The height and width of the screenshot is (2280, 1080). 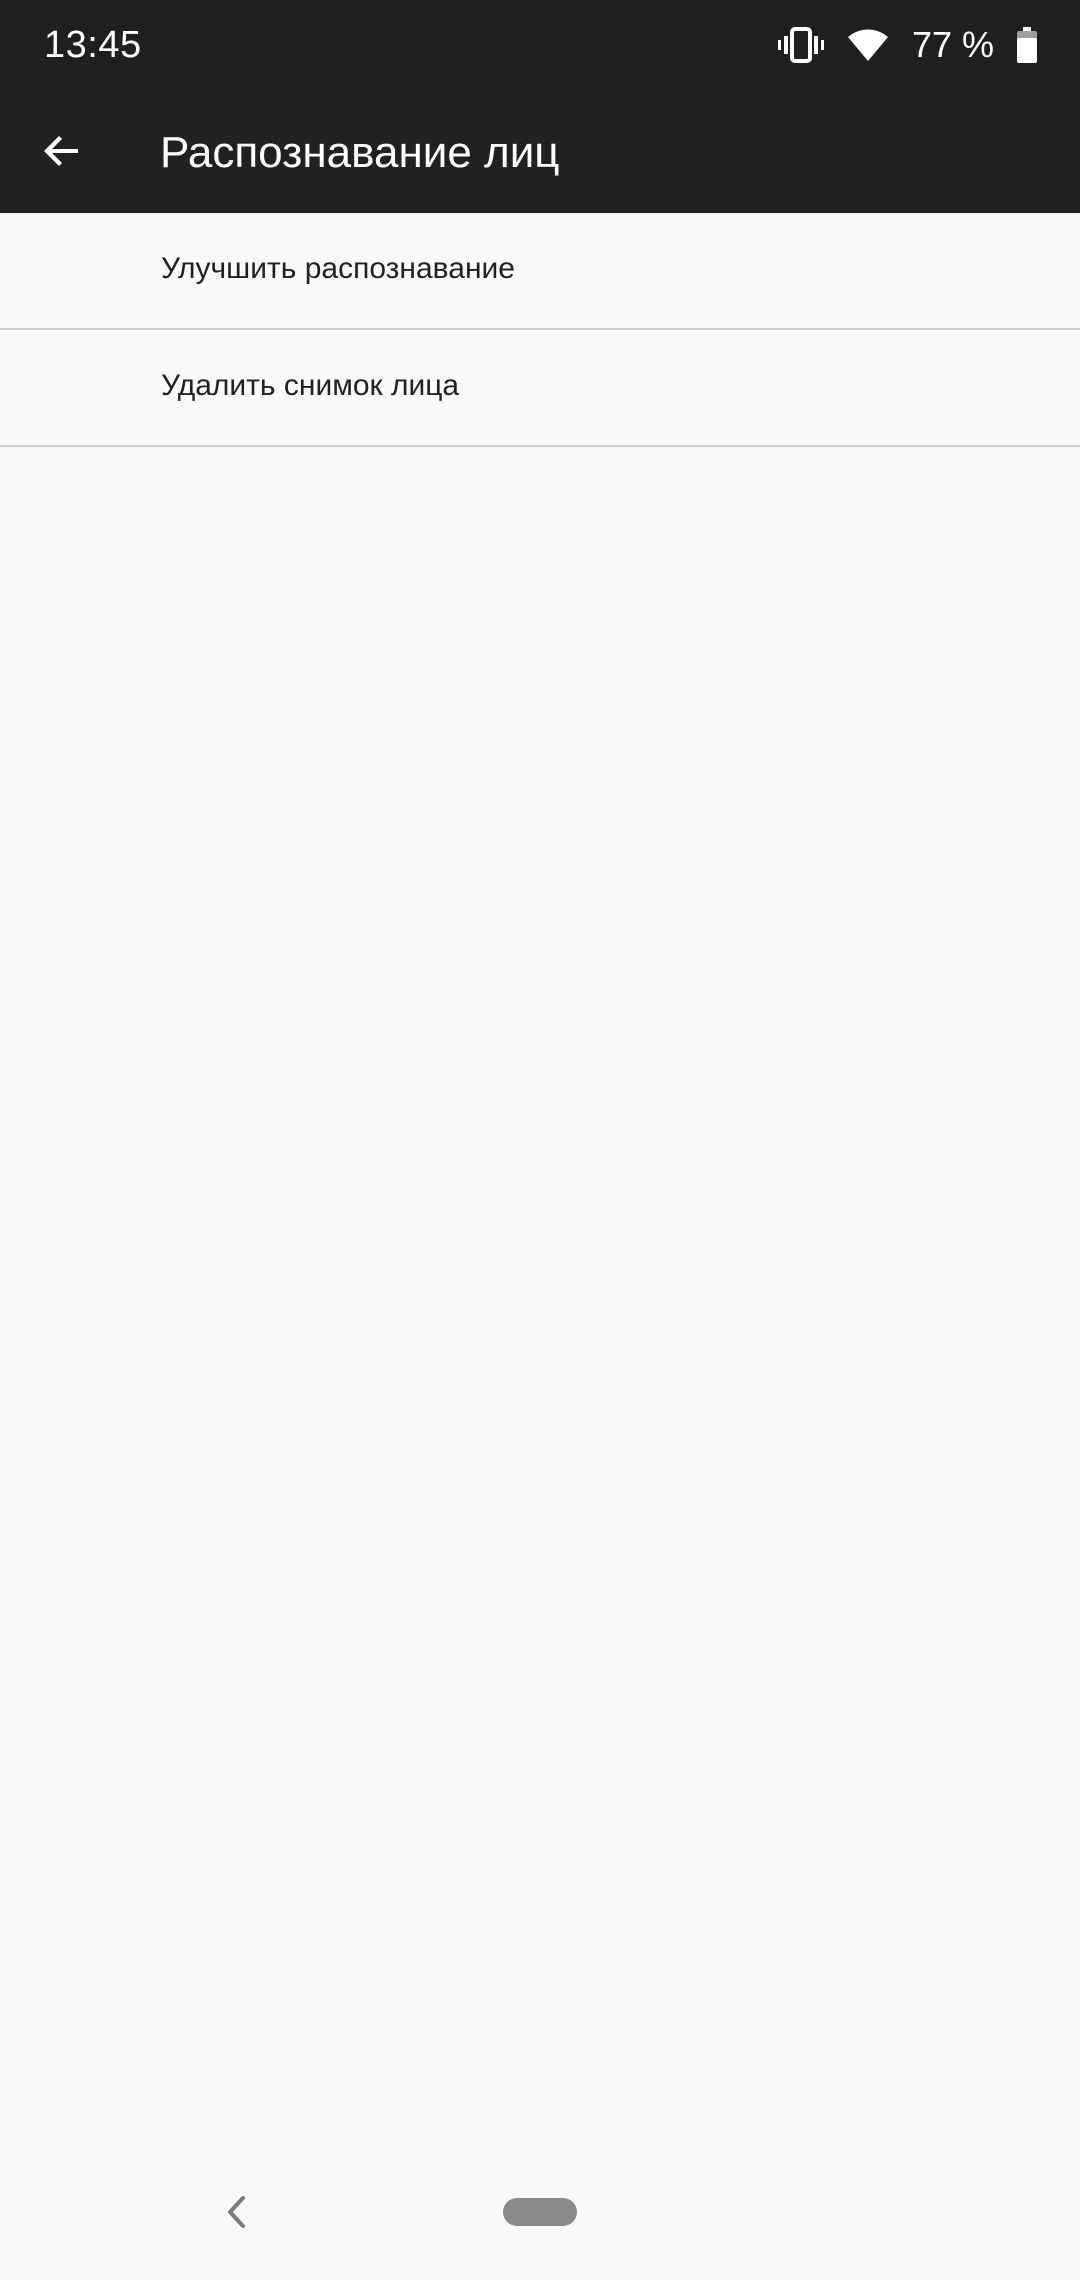 What do you see at coordinates (338, 268) in the screenshot?
I see `list-item-label: Улучшить распознавание` at bounding box center [338, 268].